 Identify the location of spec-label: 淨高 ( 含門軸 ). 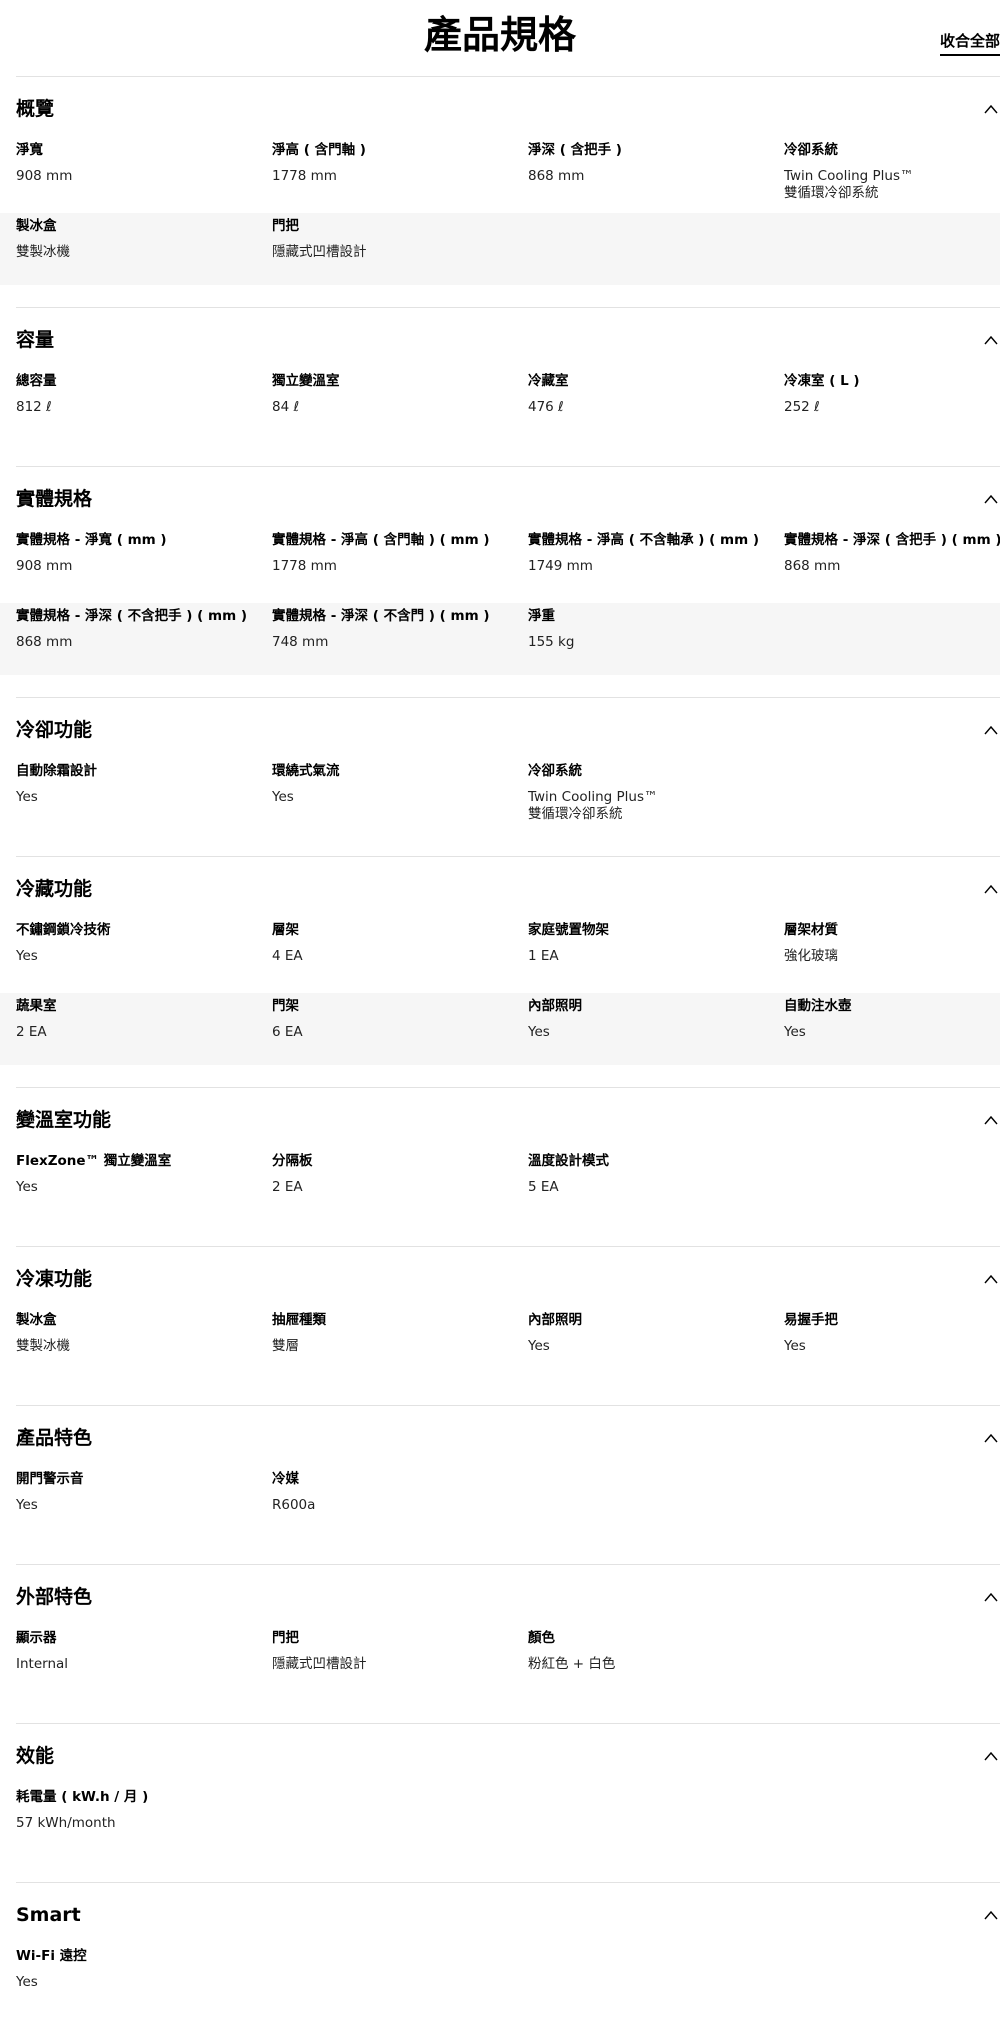
(319, 150).